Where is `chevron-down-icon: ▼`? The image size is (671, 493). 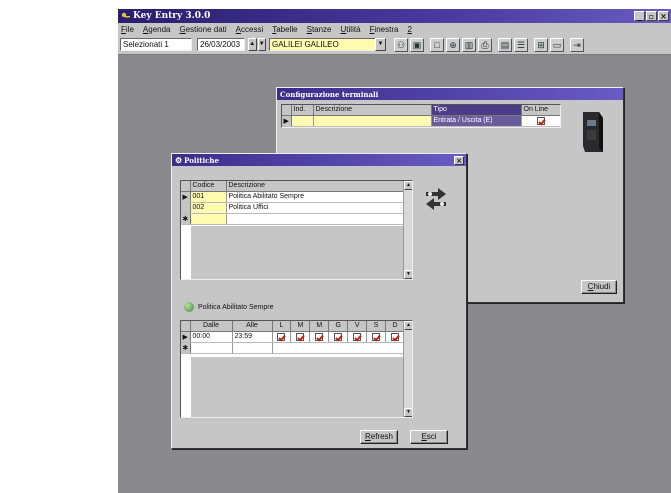
chevron-down-icon: ▼ is located at coordinates (380, 44).